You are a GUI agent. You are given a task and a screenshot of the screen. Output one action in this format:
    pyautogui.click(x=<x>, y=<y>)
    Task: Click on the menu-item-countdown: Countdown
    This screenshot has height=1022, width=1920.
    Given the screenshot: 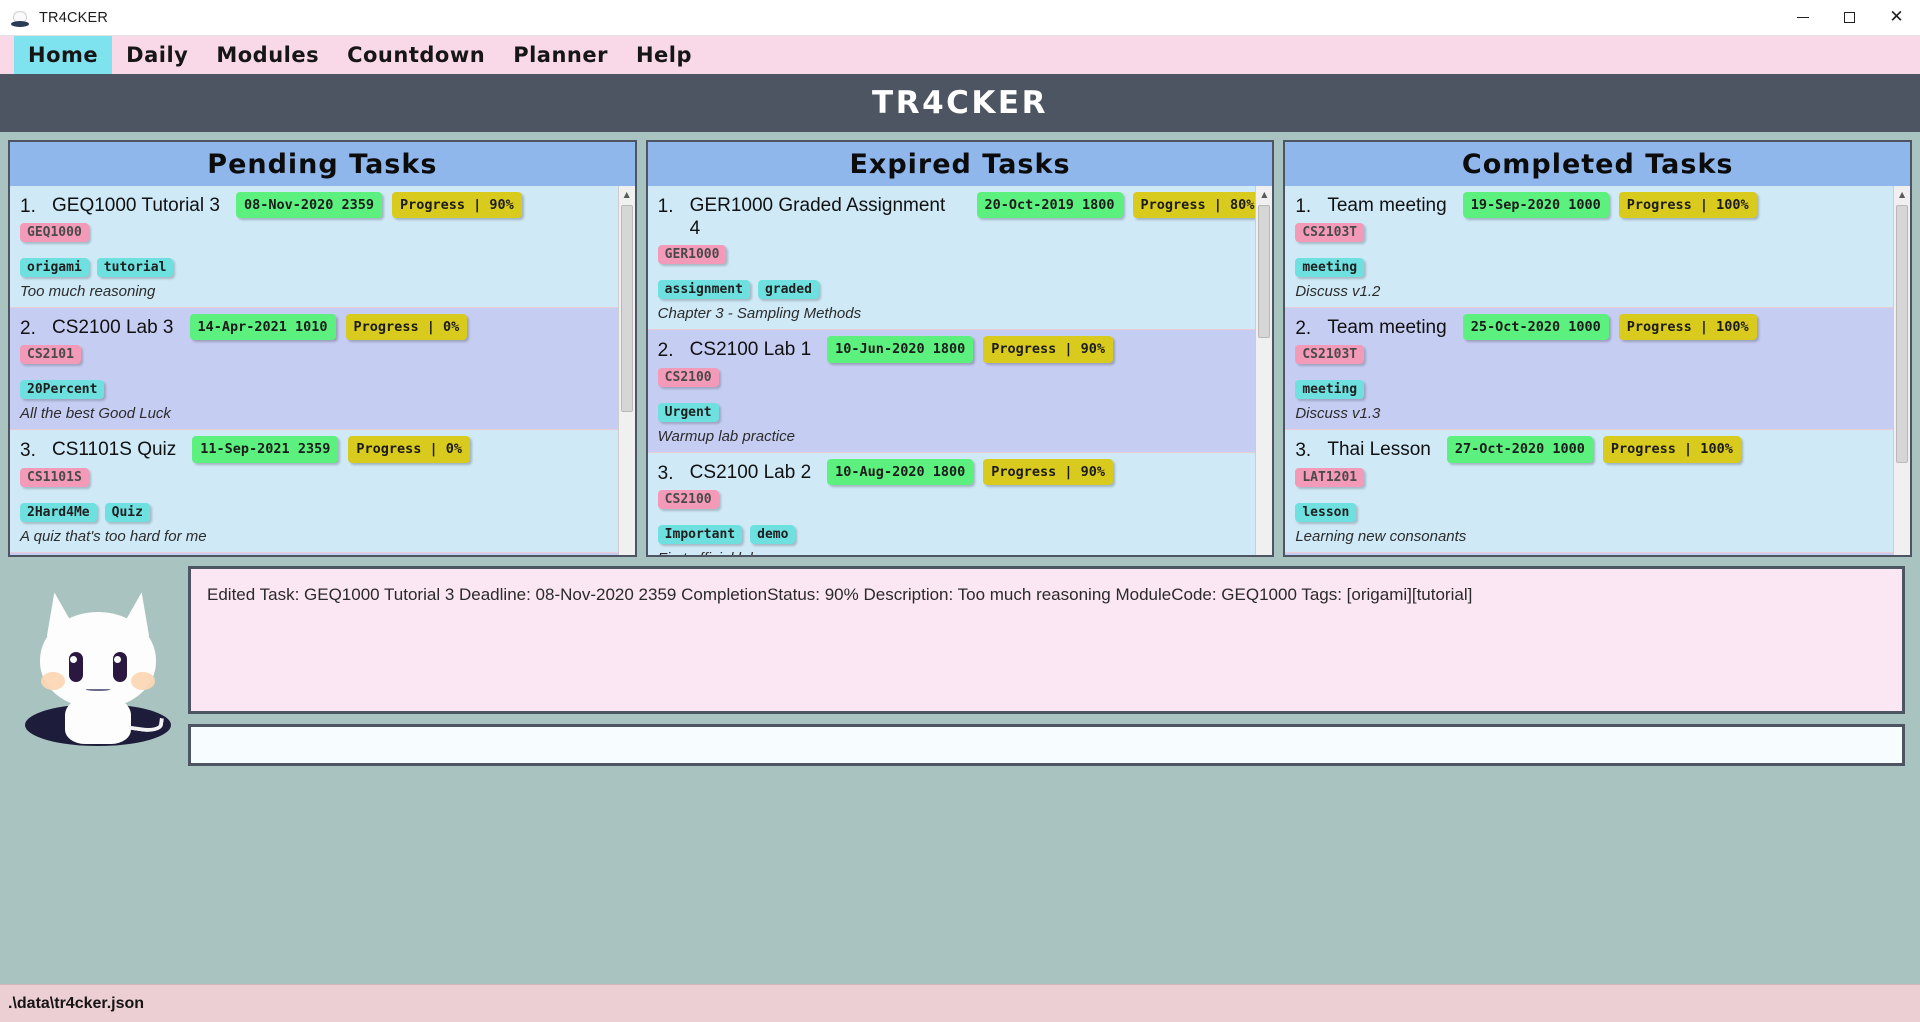 What is the action you would take?
    pyautogui.click(x=416, y=55)
    